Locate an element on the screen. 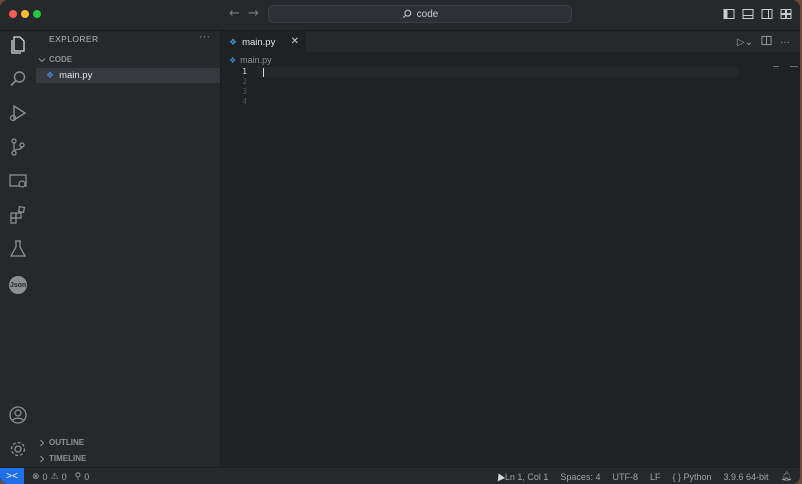 The height and width of the screenshot is (484, 802). ports-status: ⚲ 0 is located at coordinates (82, 476).